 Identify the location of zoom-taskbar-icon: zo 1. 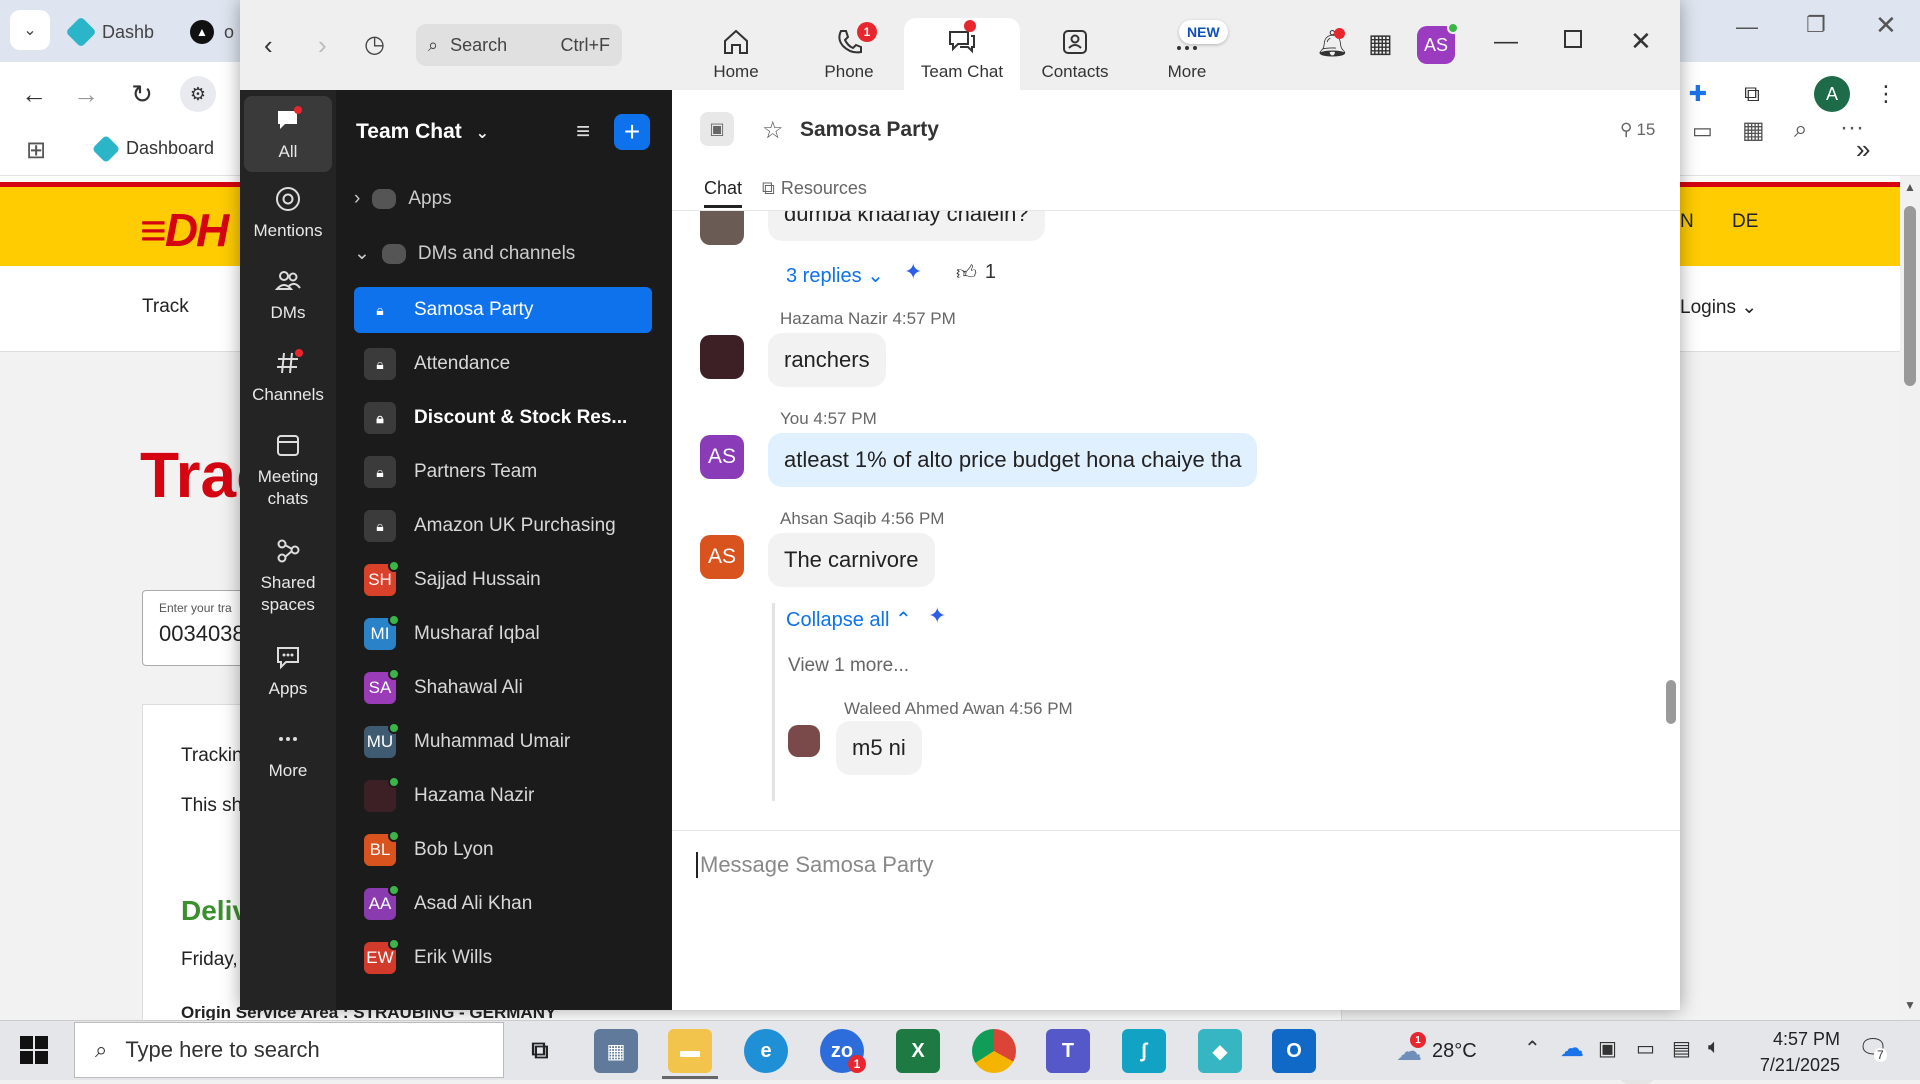
(843, 1051).